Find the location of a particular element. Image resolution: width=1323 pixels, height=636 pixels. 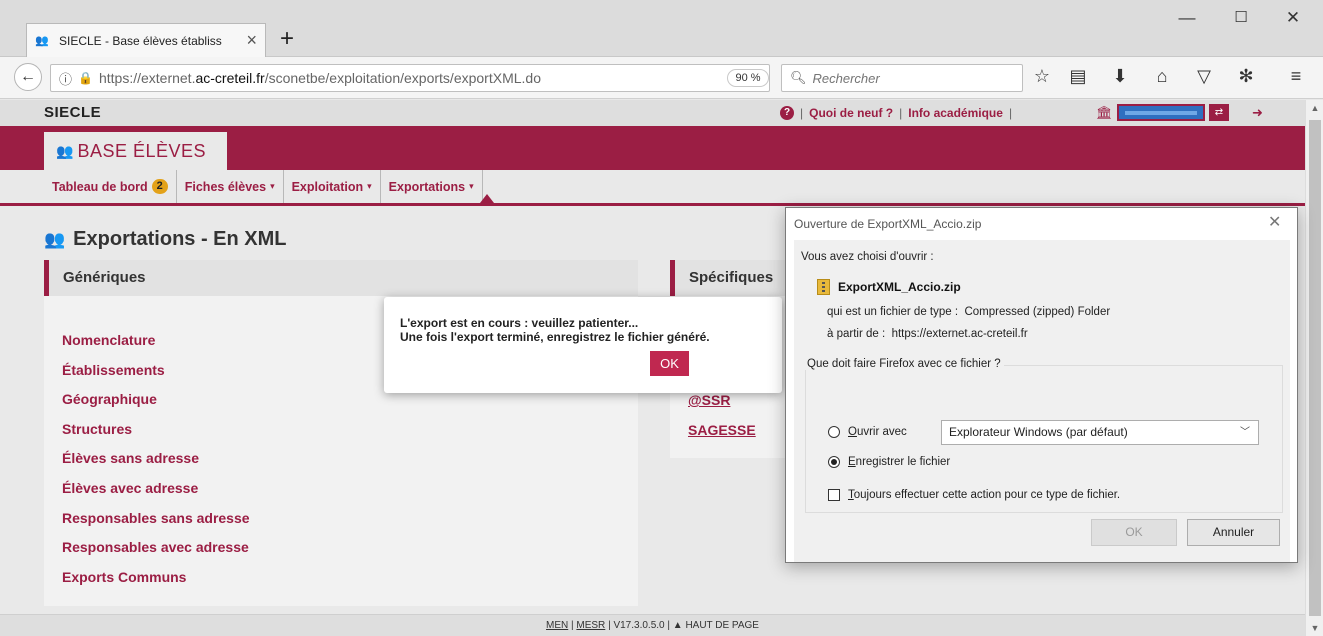

scroll-thumb is located at coordinates (1315, 368).